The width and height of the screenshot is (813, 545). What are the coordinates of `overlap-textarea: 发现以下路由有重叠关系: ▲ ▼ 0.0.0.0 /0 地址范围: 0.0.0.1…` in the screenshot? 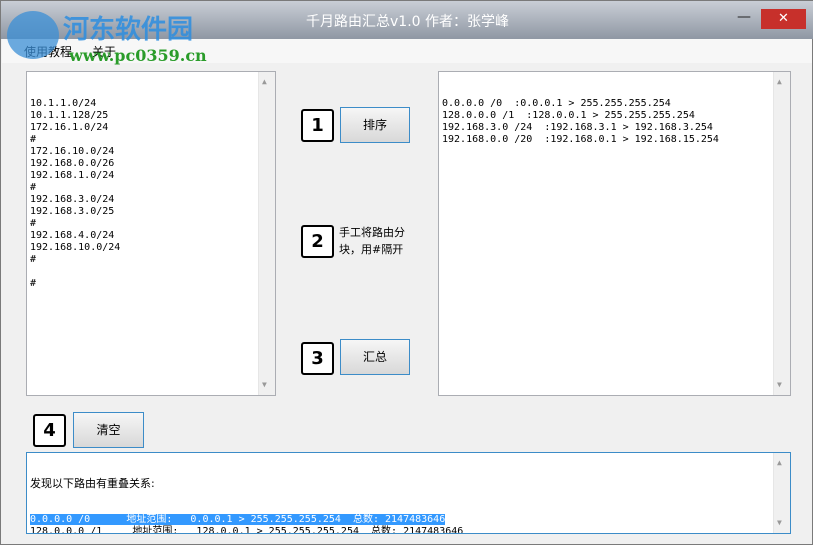 It's located at (408, 493).